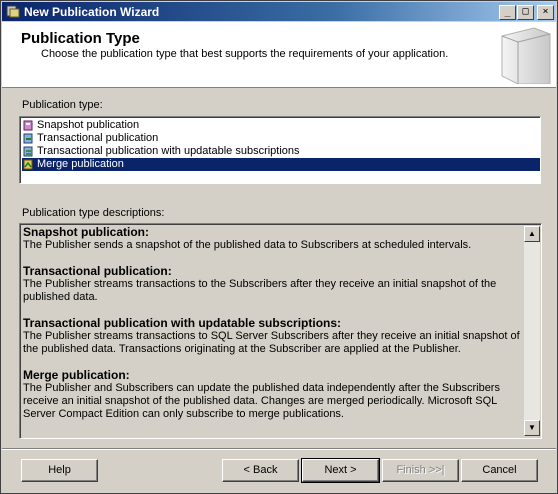  Describe the element at coordinates (97, 271) in the screenshot. I see `description-heading: Transactional publication:` at that location.